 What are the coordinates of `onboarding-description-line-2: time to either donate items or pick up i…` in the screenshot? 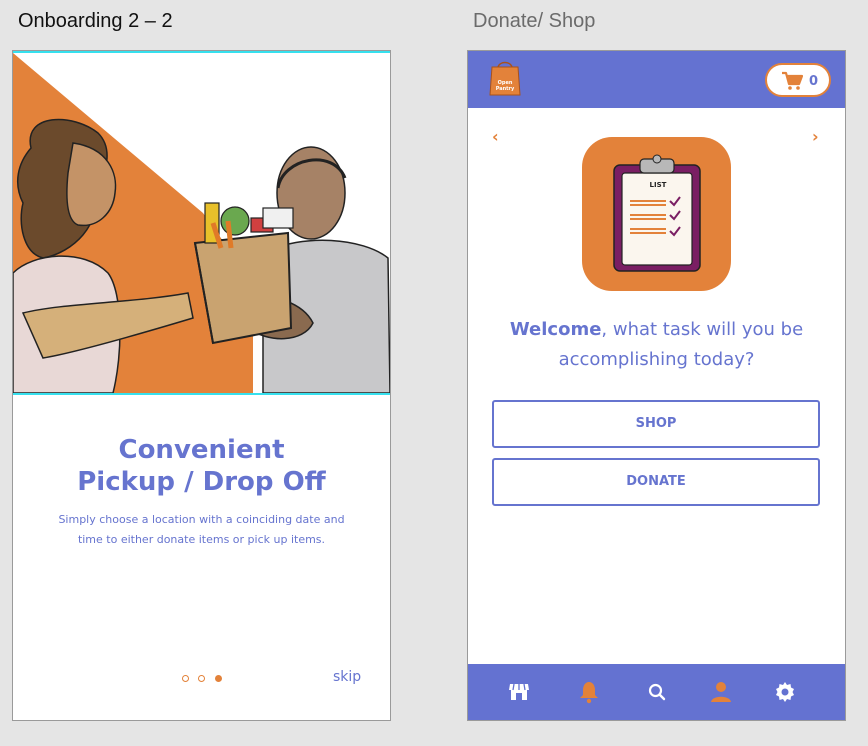 It's located at (201, 539).